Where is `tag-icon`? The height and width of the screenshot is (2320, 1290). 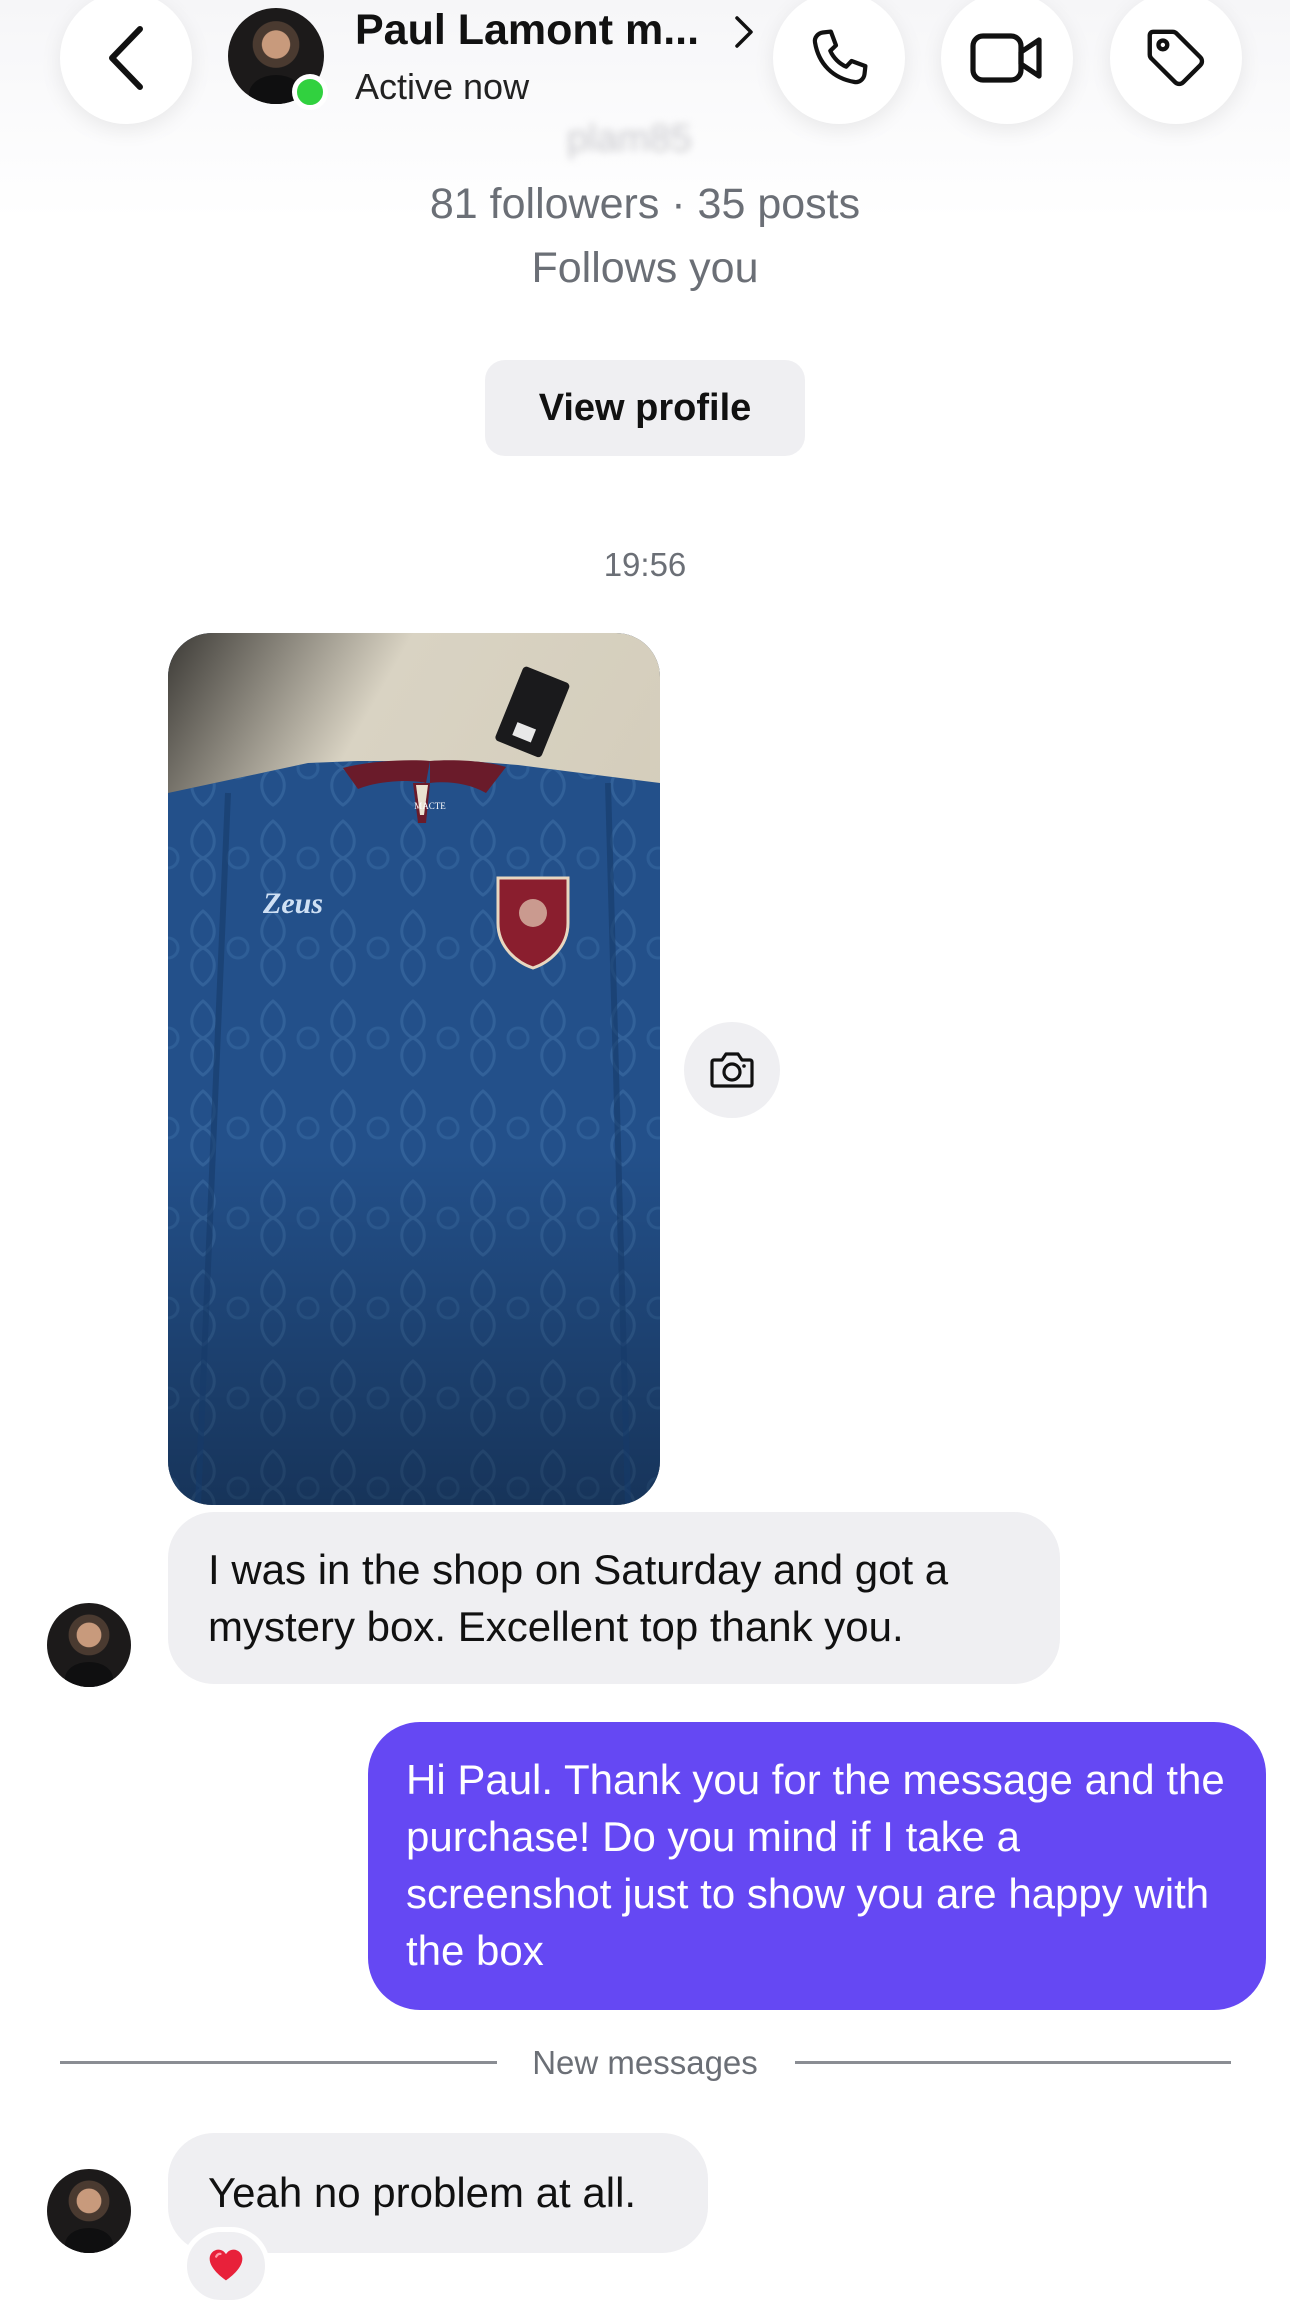
tag-icon is located at coordinates (1176, 58).